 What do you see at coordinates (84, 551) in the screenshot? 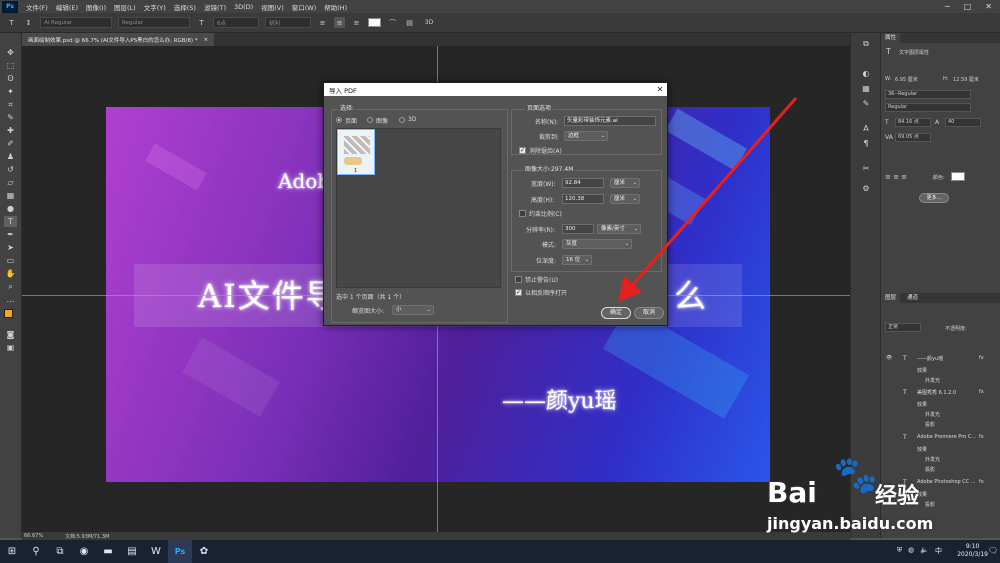
I see `browser-icon: ◉` at bounding box center [84, 551].